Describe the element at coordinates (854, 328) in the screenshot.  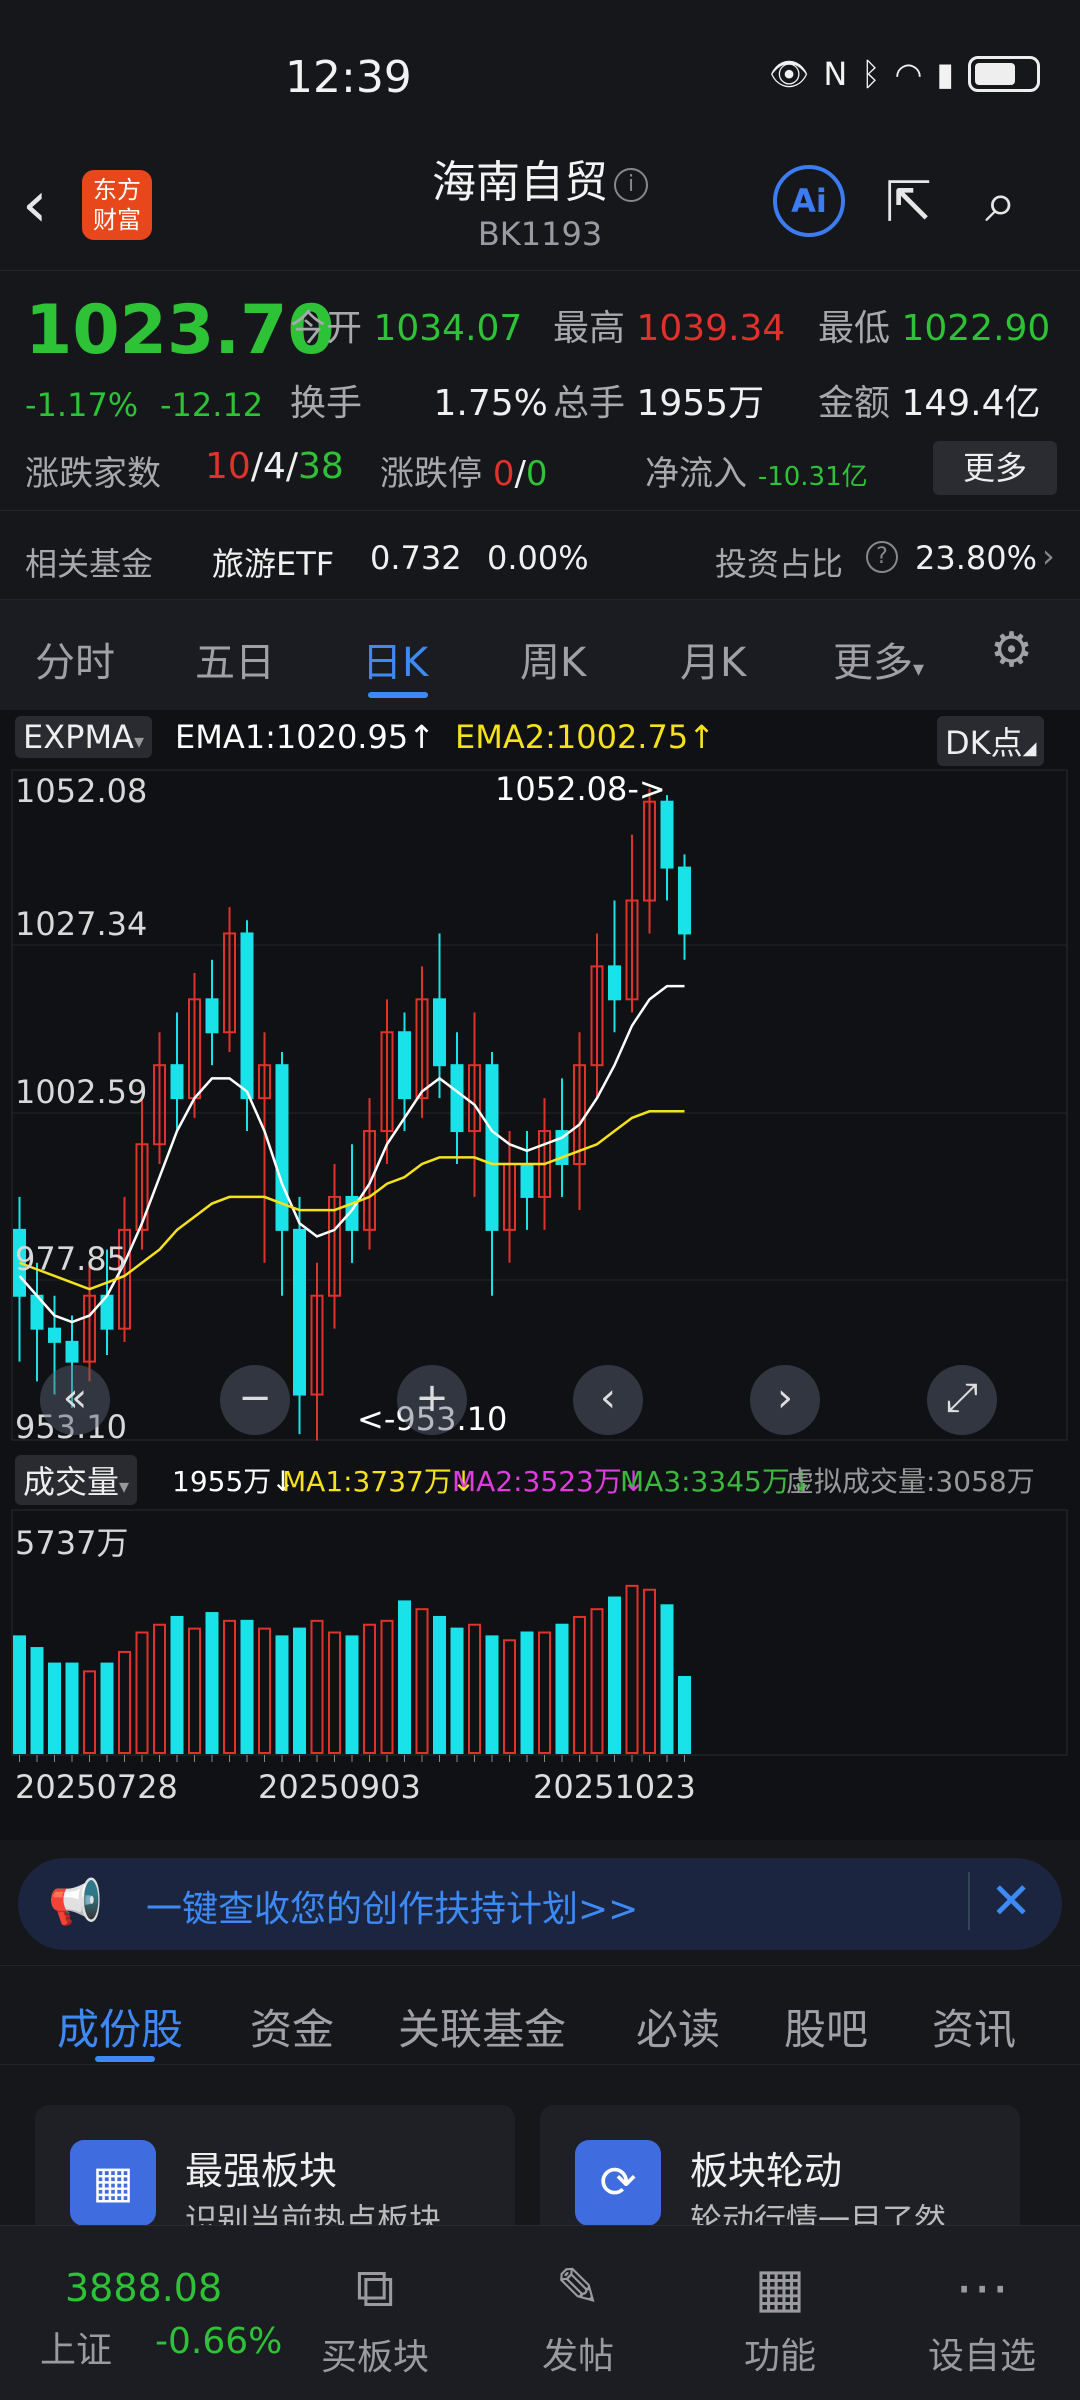
I see `low-label: 最低` at that location.